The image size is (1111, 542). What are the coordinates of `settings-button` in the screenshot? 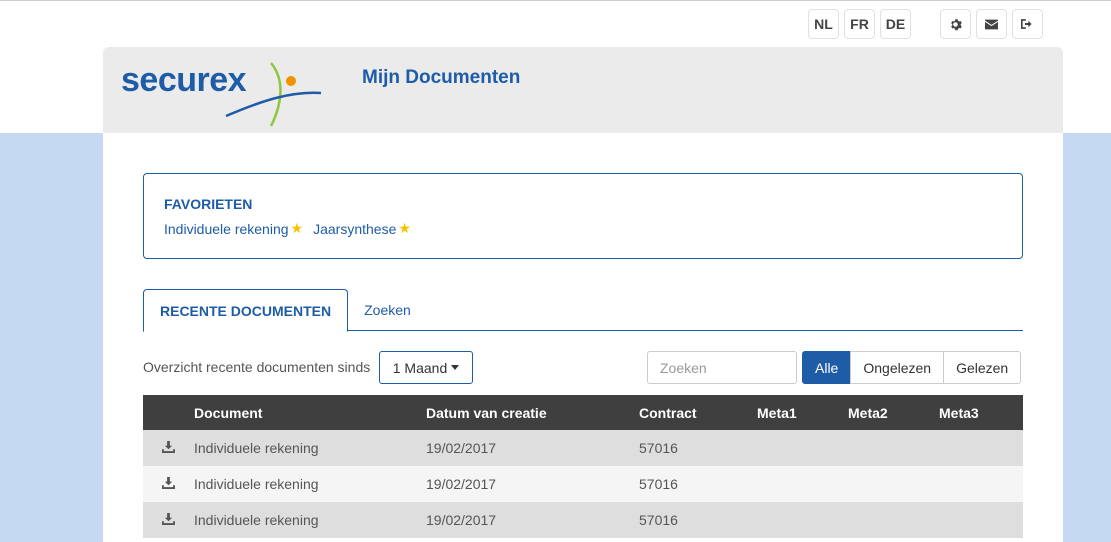 It's located at (955, 24).